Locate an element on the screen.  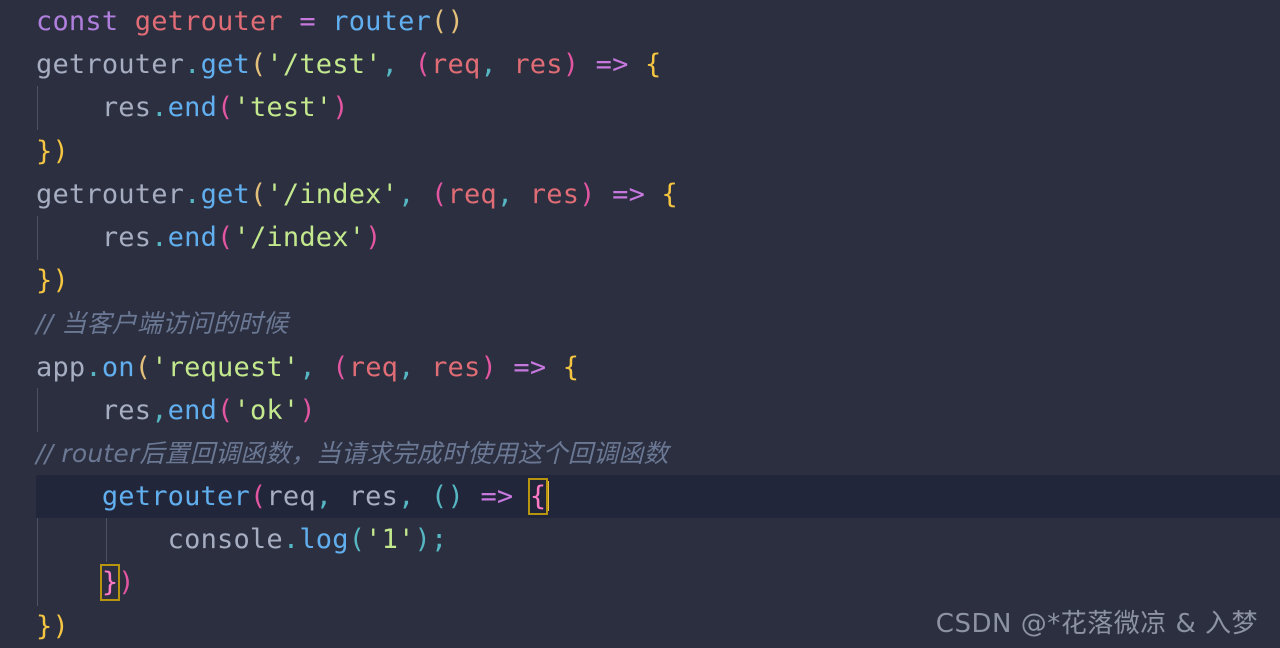
token-comment: // 当客户端访问的时候 is located at coordinates (162, 324).